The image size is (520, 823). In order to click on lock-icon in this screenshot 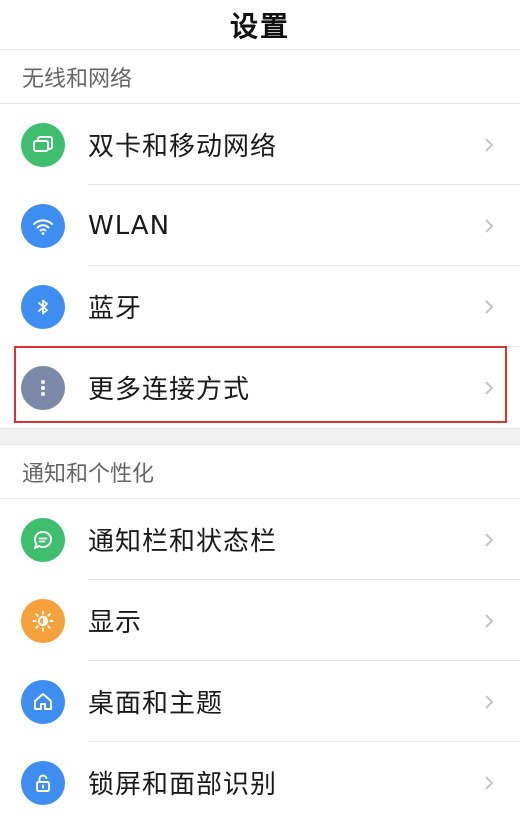, I will do `click(43, 782)`.